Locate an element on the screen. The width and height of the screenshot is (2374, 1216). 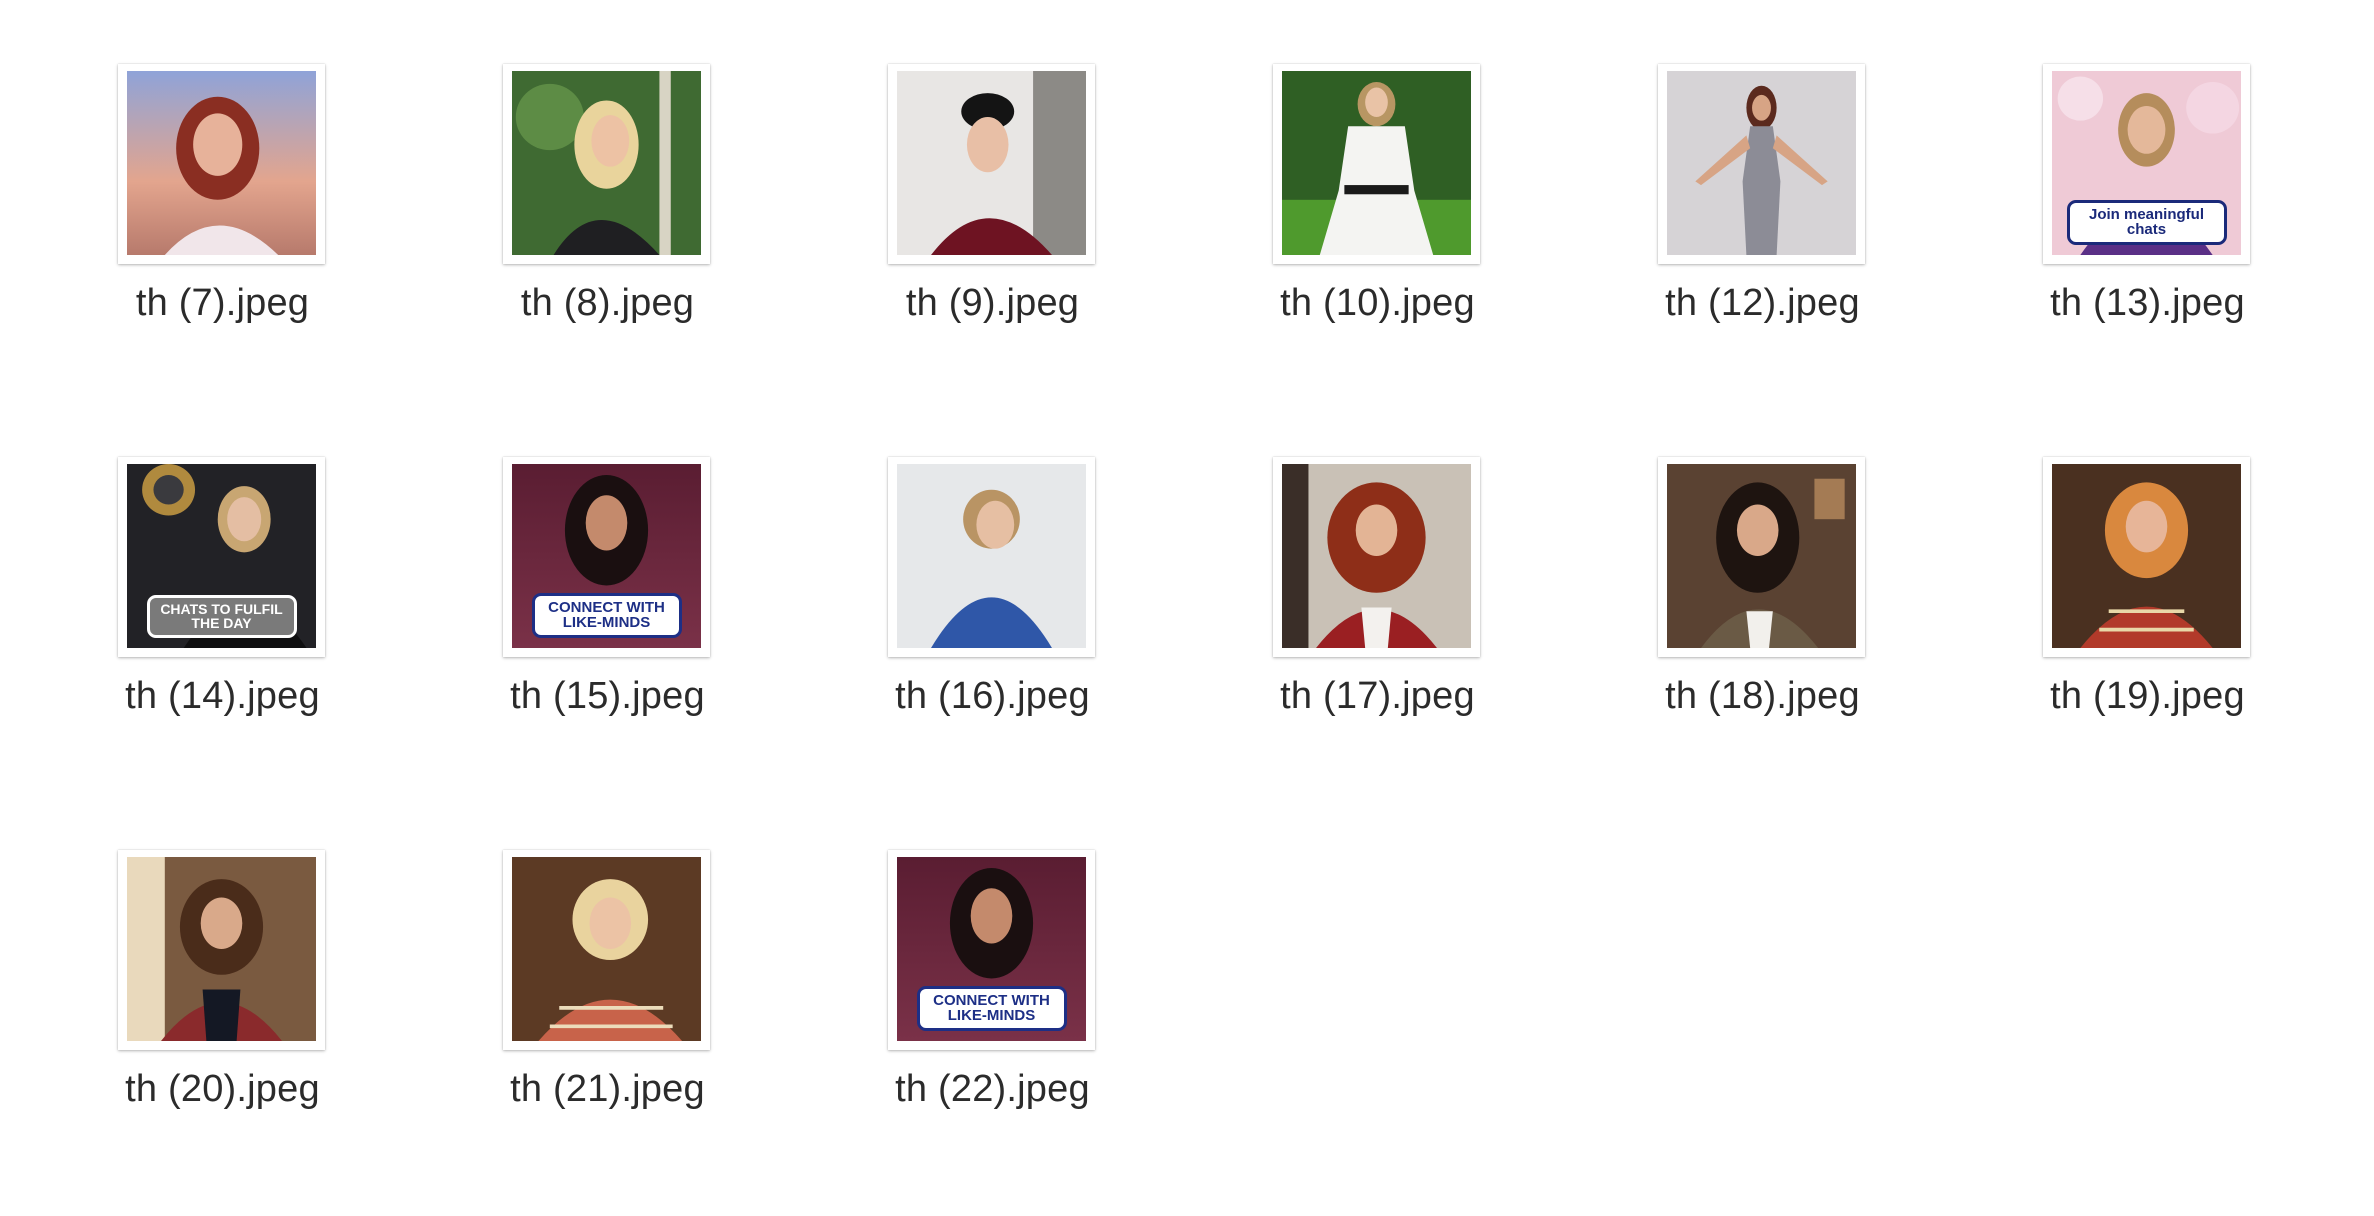
file-item: th (8).jpeg is located at coordinates (607, 216).